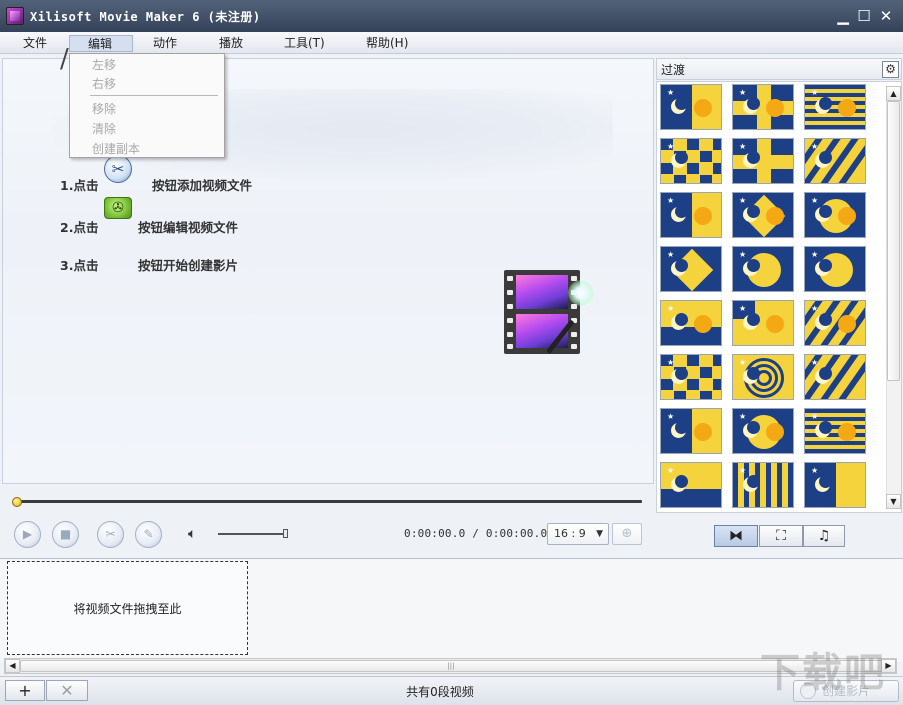  What do you see at coordinates (147, 105) in the screenshot?
I see `edit-dropdown-menu: 左移 右移 移除 清除 创建副本` at bounding box center [147, 105].